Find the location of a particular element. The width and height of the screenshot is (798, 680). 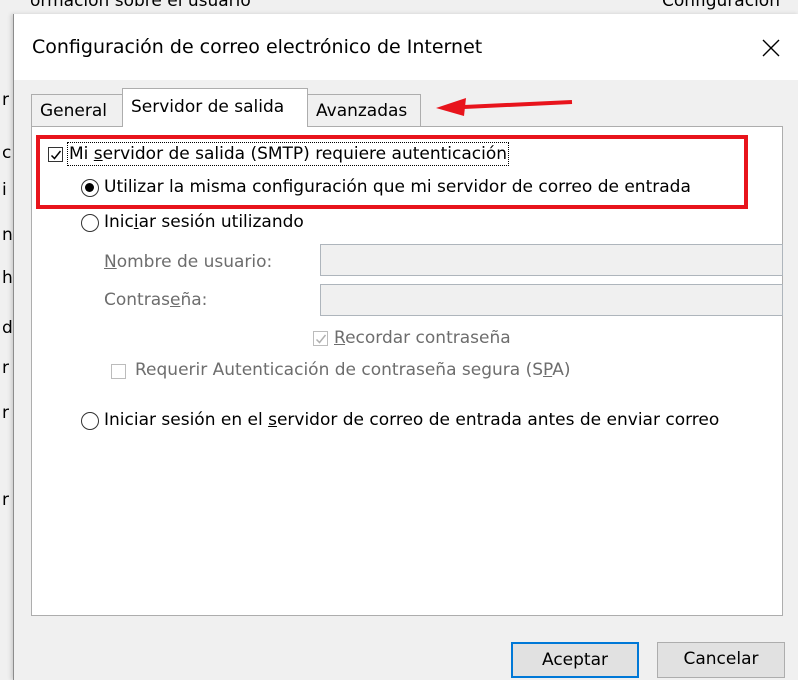

accept-button: Aceptar is located at coordinates (575, 660).